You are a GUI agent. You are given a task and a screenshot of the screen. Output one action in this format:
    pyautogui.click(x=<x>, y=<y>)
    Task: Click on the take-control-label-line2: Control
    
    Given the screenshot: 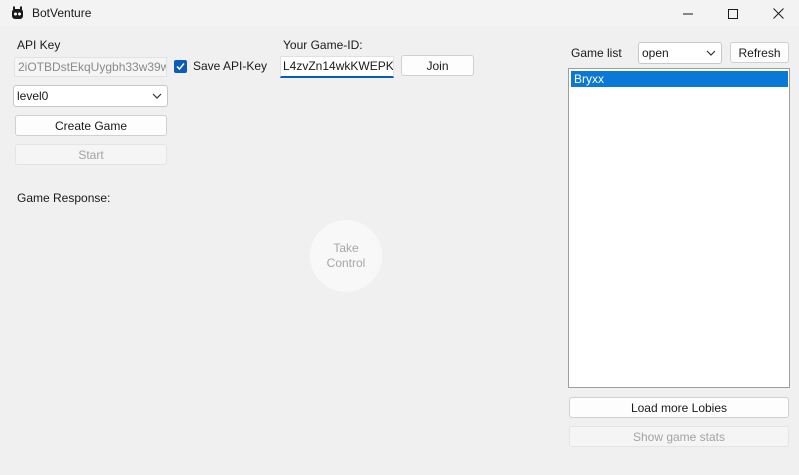 What is the action you would take?
    pyautogui.click(x=346, y=263)
    